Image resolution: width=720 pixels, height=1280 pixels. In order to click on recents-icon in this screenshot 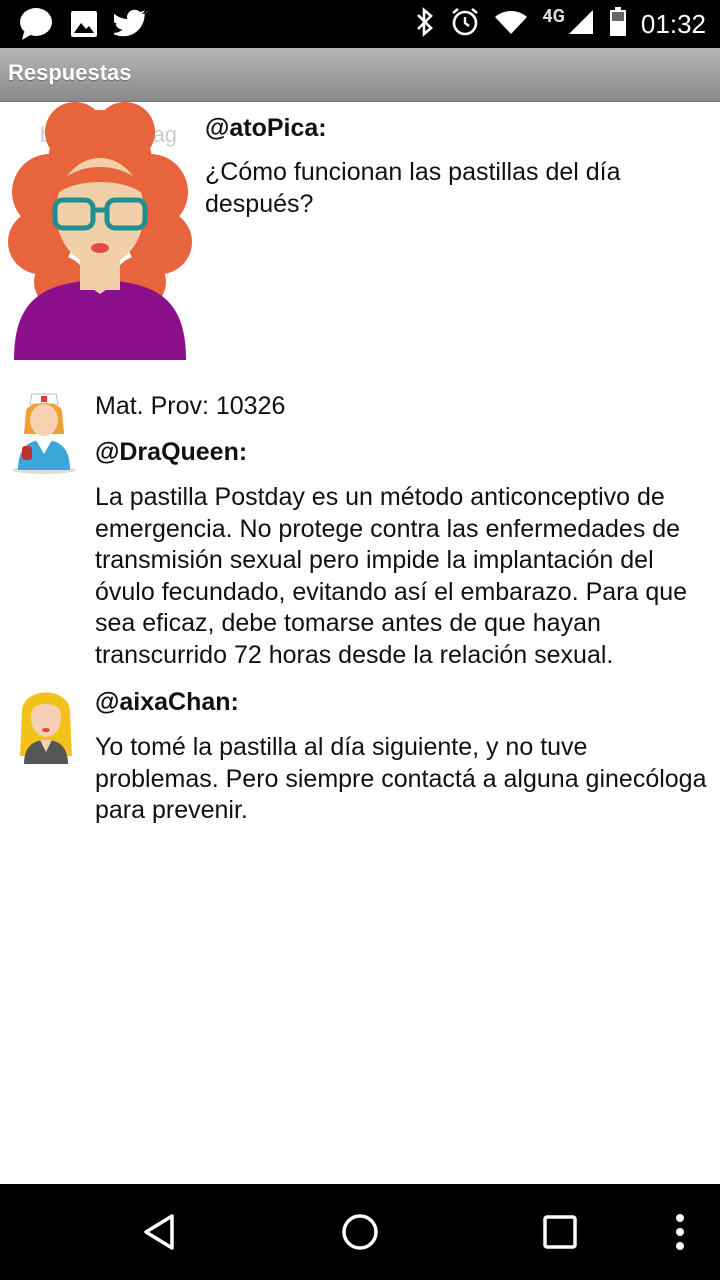, I will do `click(560, 1232)`.